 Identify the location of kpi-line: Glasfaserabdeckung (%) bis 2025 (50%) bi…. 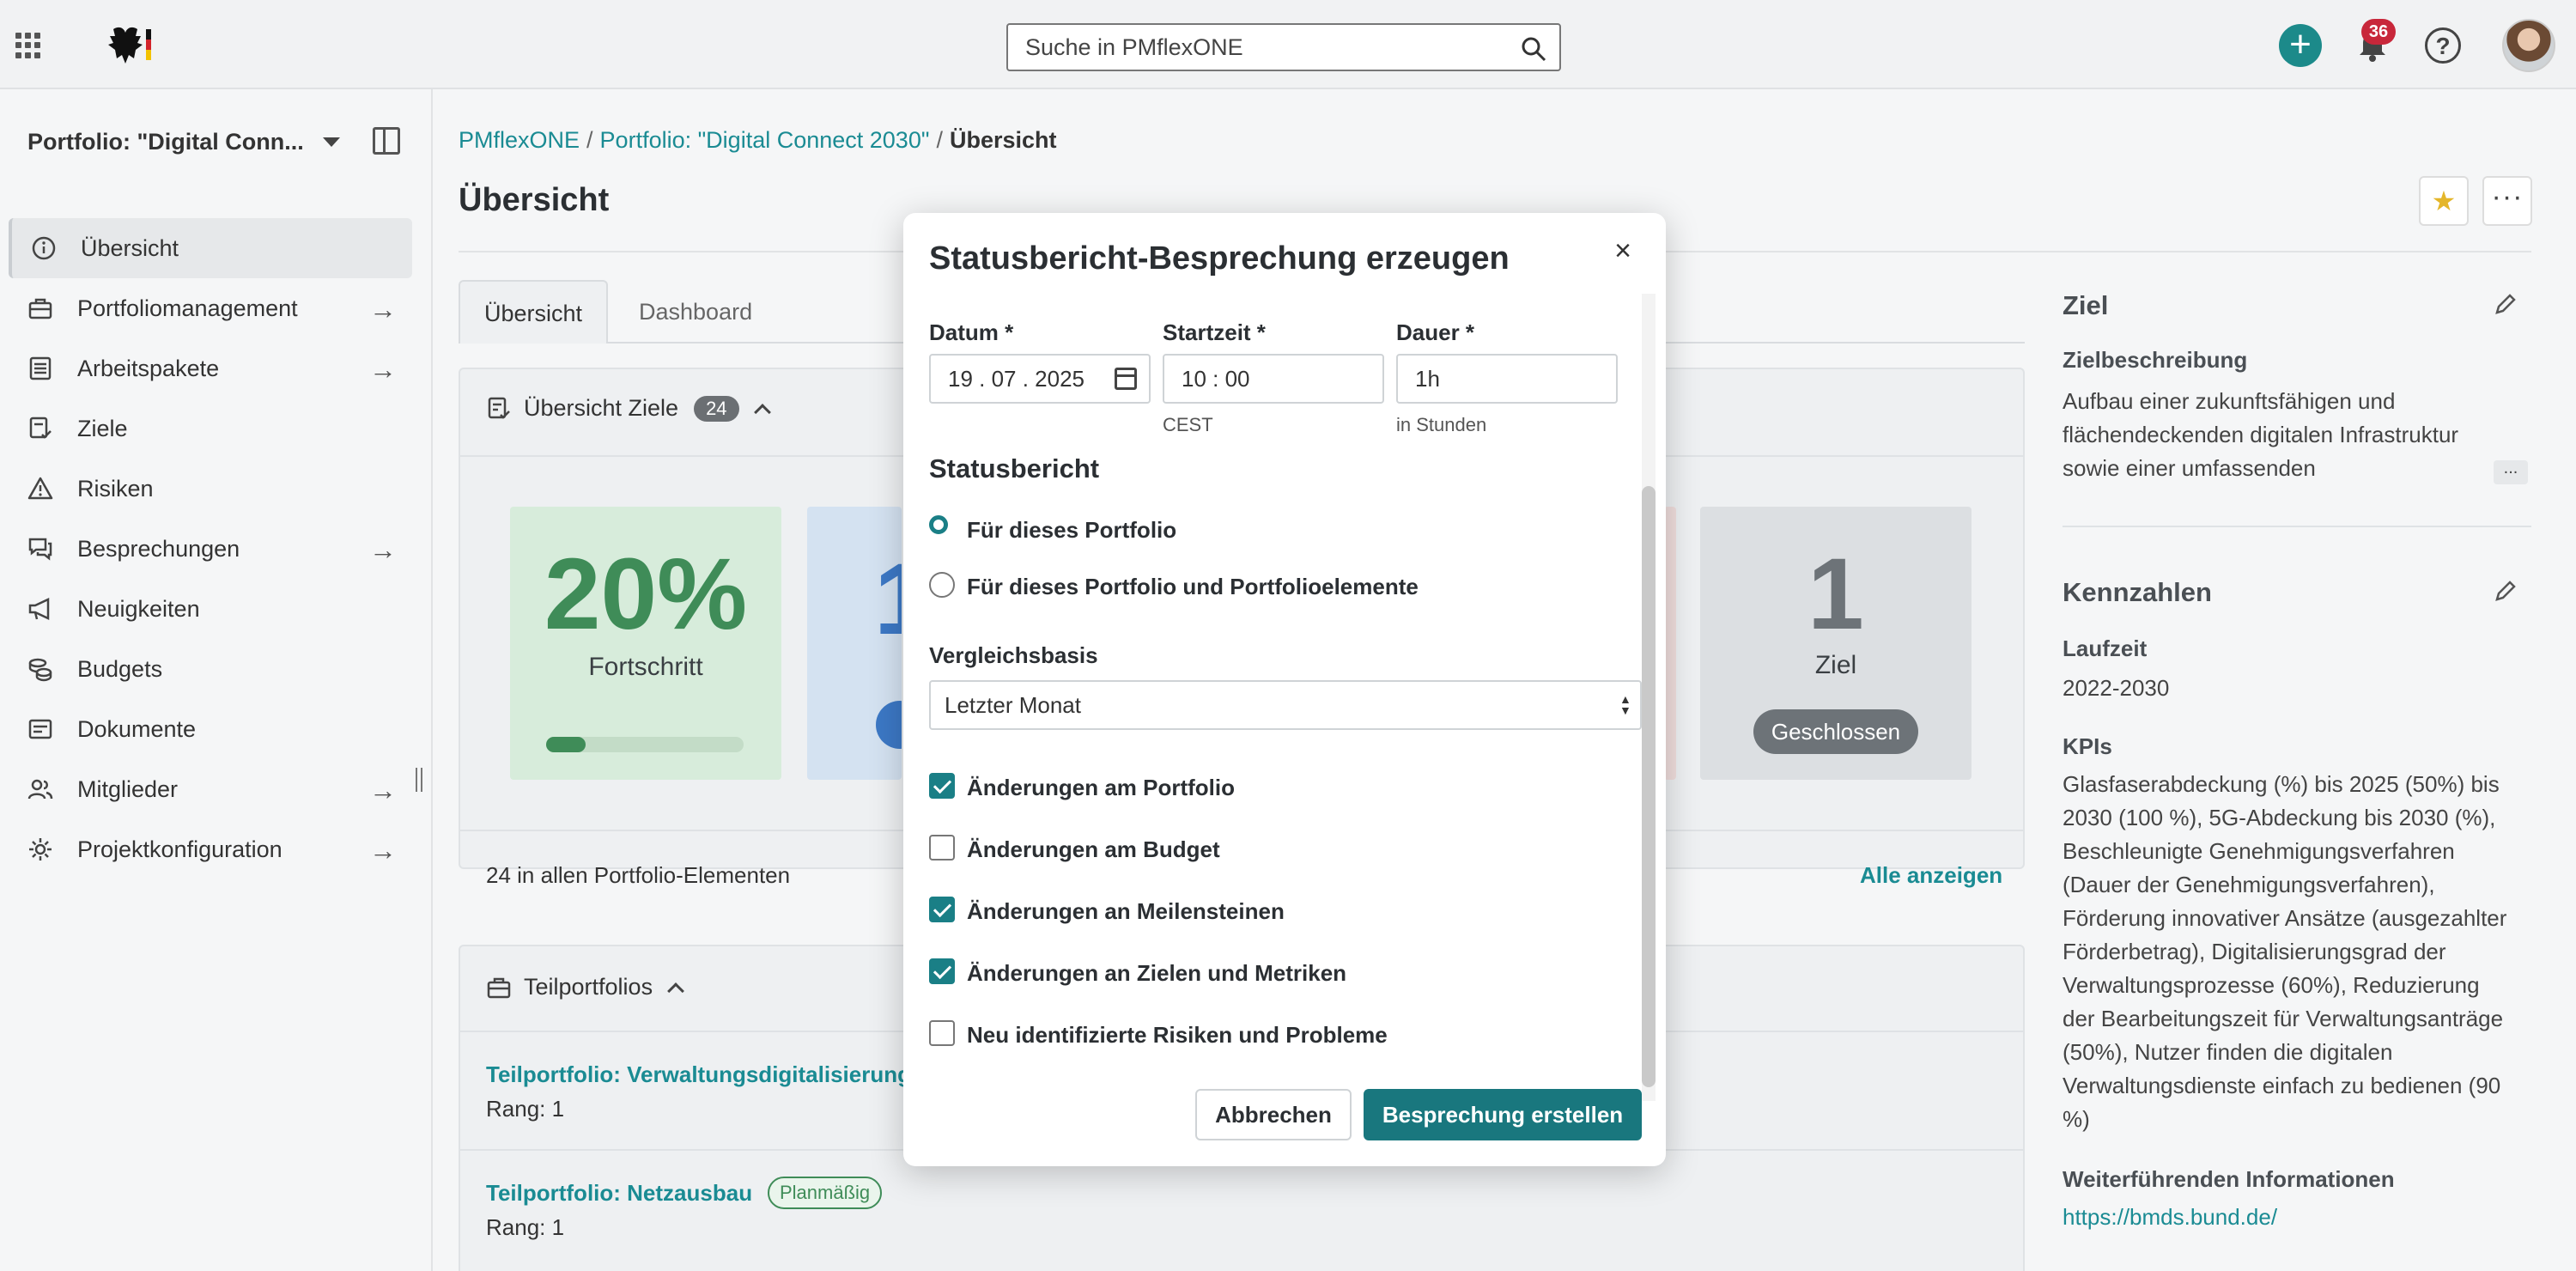
(2281, 784).